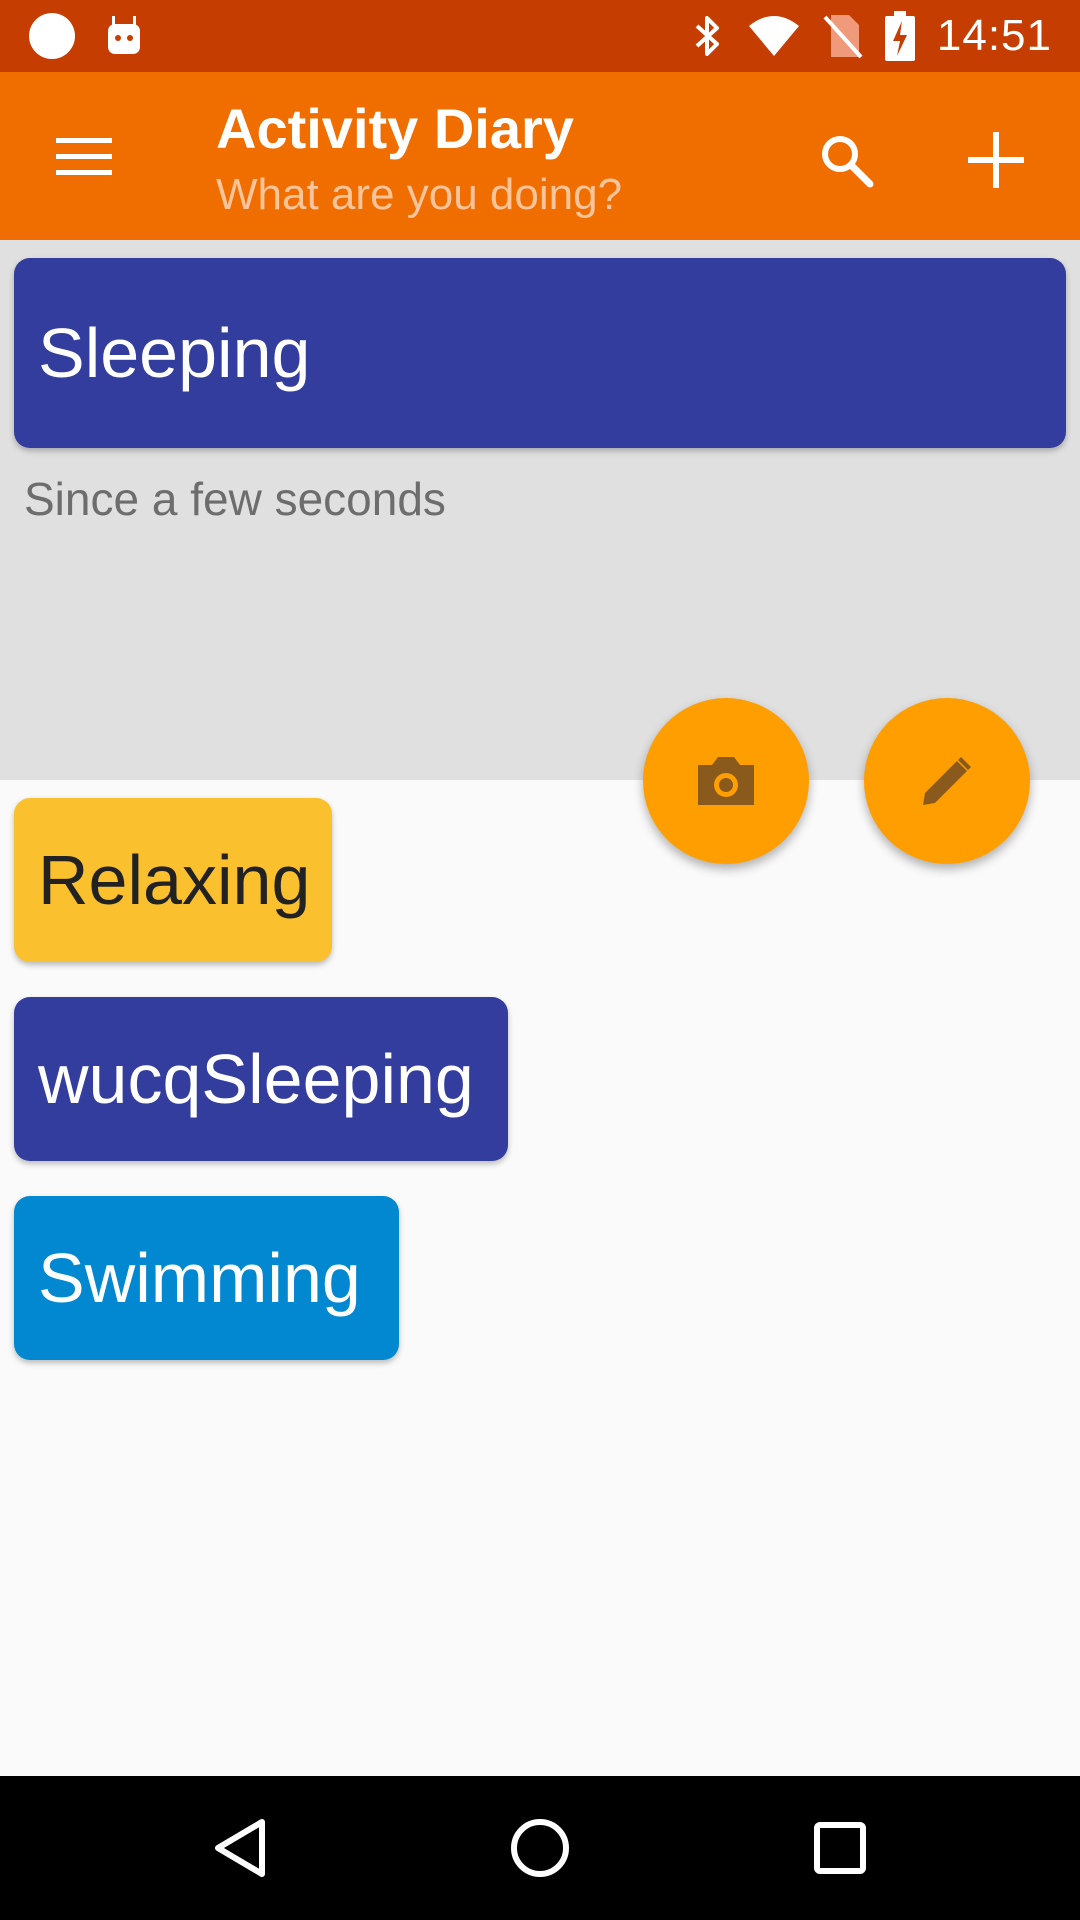  I want to click on back-icon, so click(240, 1848).